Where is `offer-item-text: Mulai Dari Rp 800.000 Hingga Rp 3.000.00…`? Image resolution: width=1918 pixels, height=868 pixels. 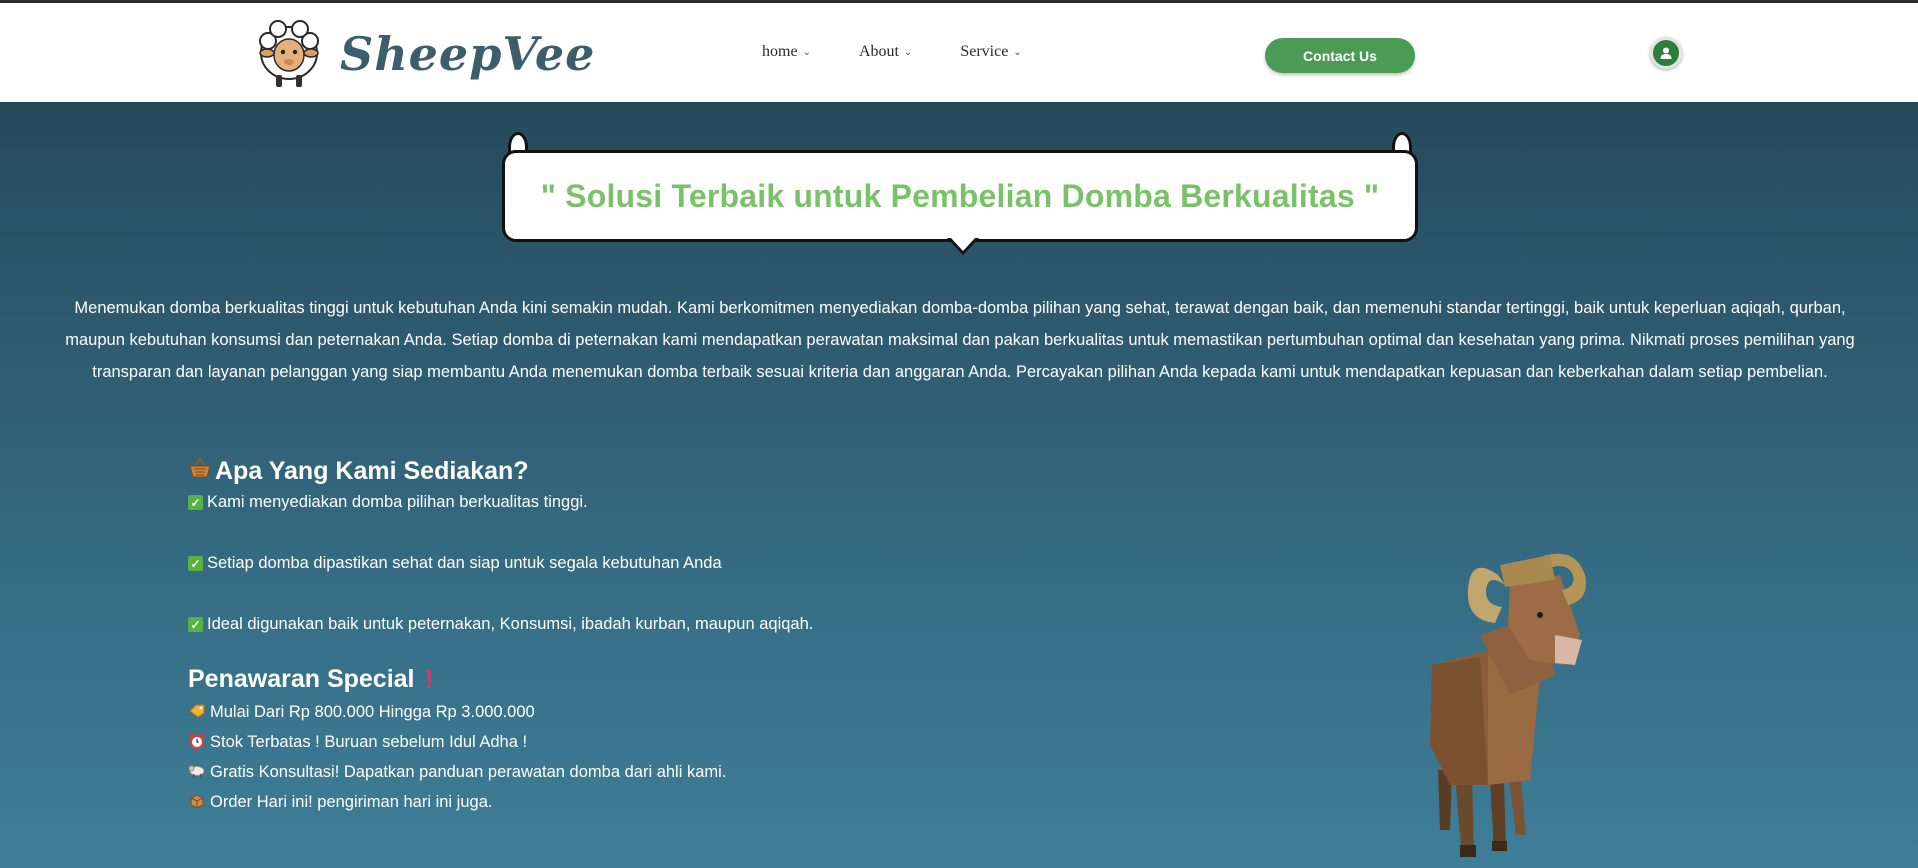 offer-item-text: Mulai Dari Rp 800.000 Hingga Rp 3.000.00… is located at coordinates (372, 712).